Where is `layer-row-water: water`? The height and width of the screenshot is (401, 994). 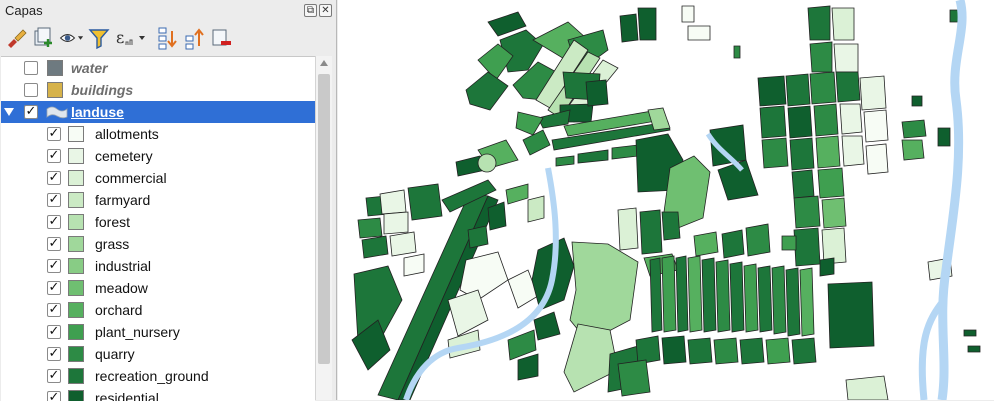 layer-row-water: water is located at coordinates (158, 68).